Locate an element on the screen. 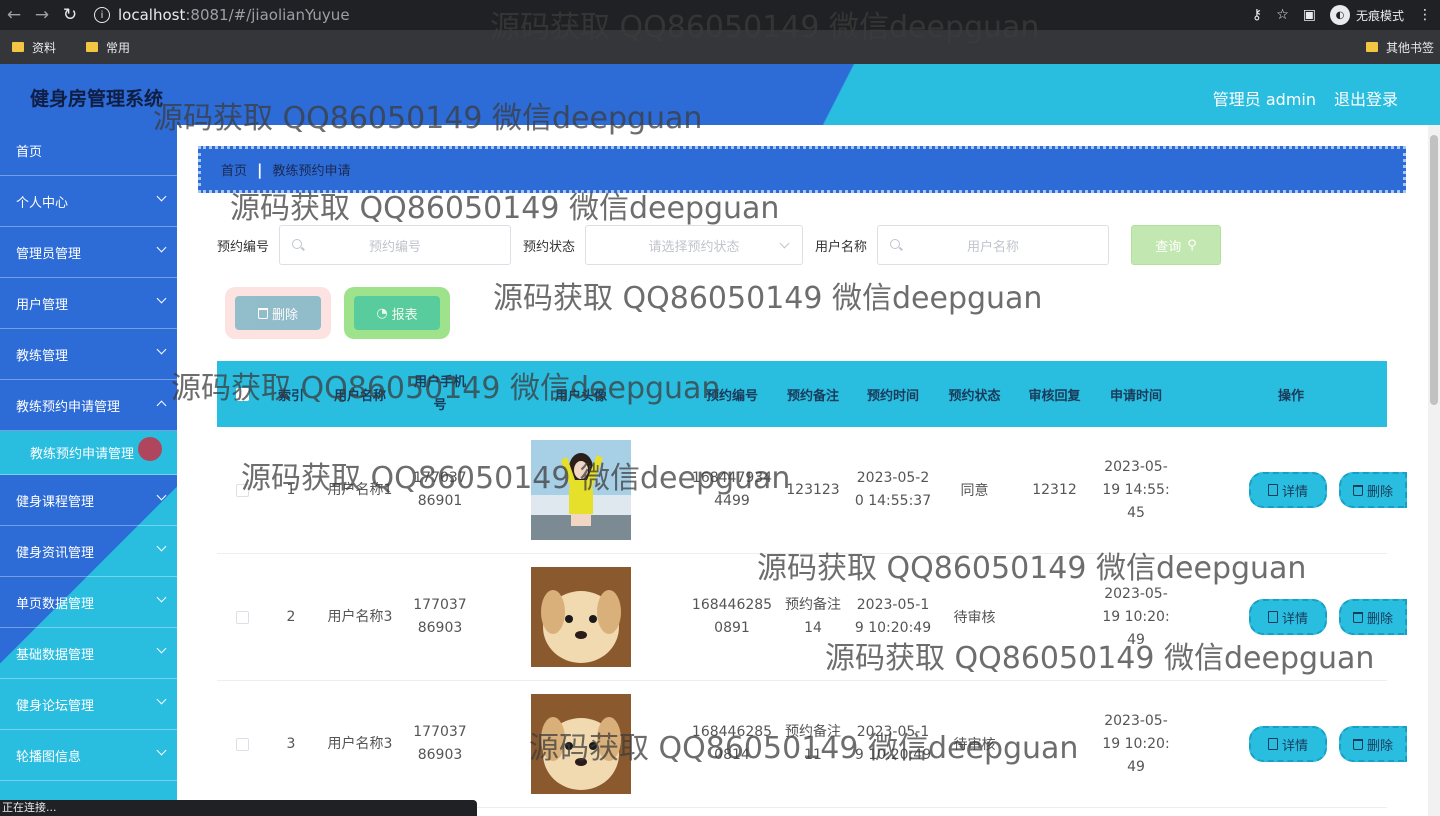  sidebar-item-coaches: 教练管理 is located at coordinates (88, 354).